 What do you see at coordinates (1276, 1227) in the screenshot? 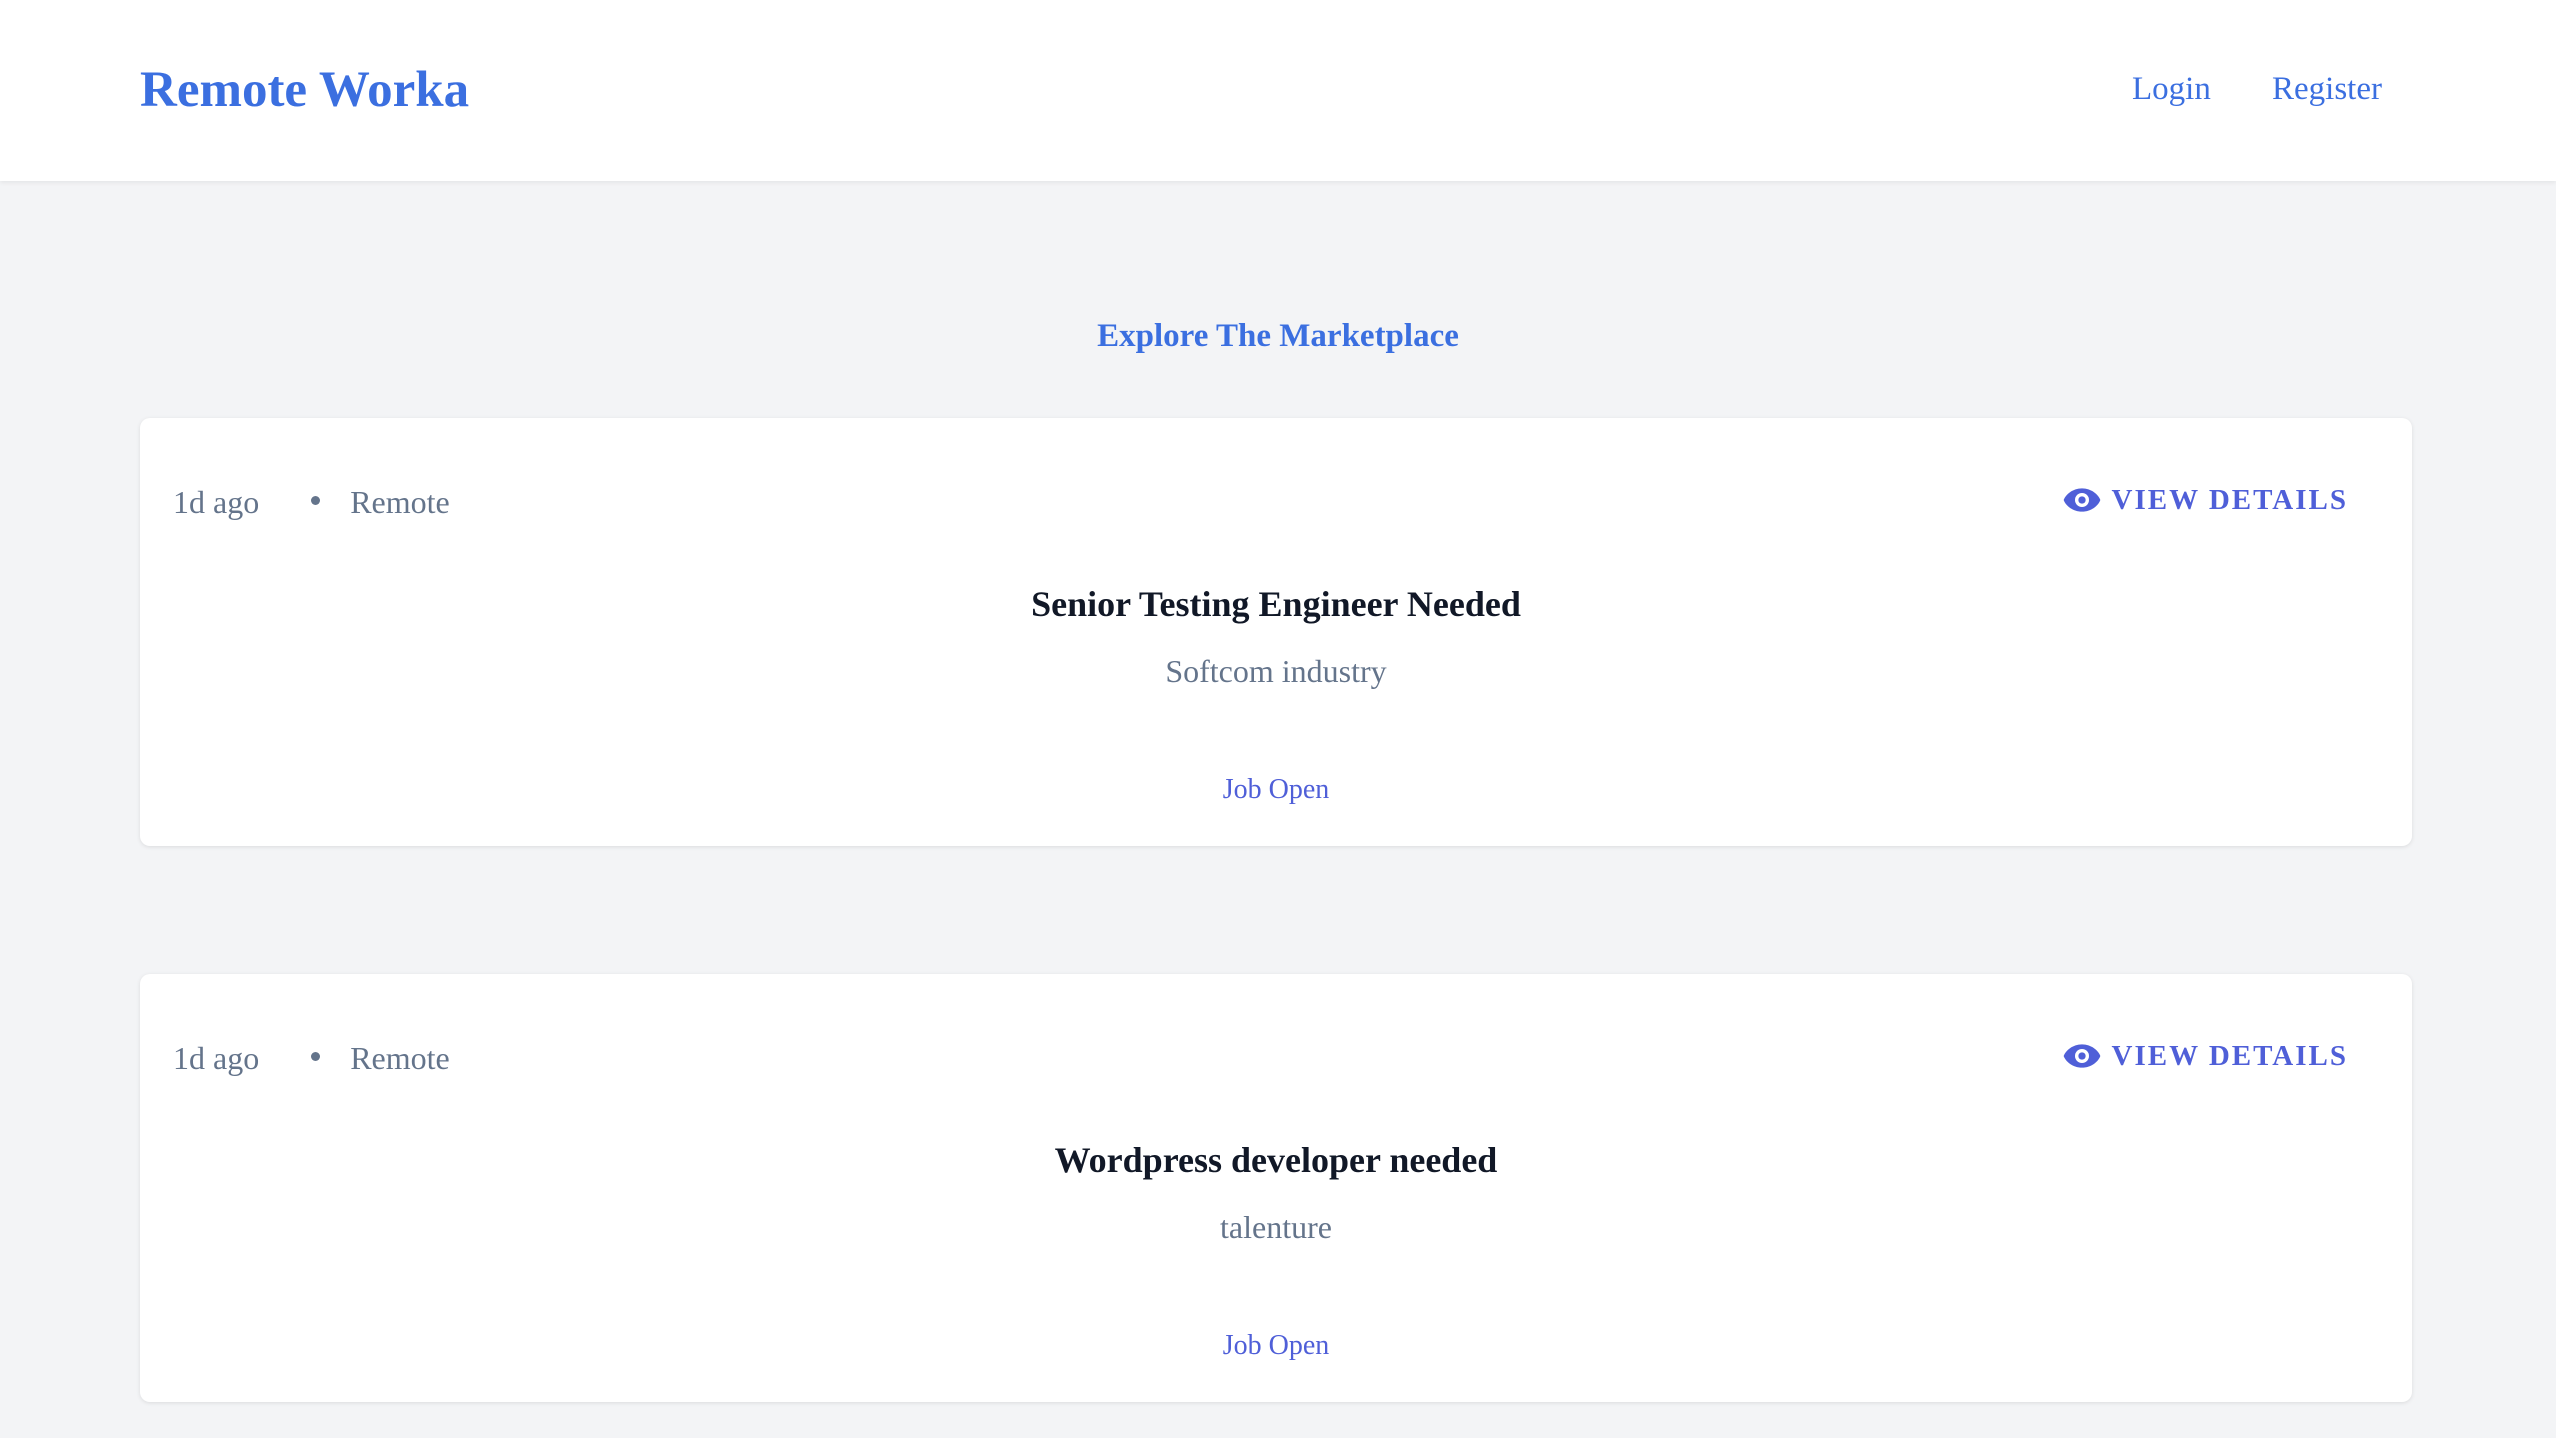
I see `company-name: talenture` at bounding box center [1276, 1227].